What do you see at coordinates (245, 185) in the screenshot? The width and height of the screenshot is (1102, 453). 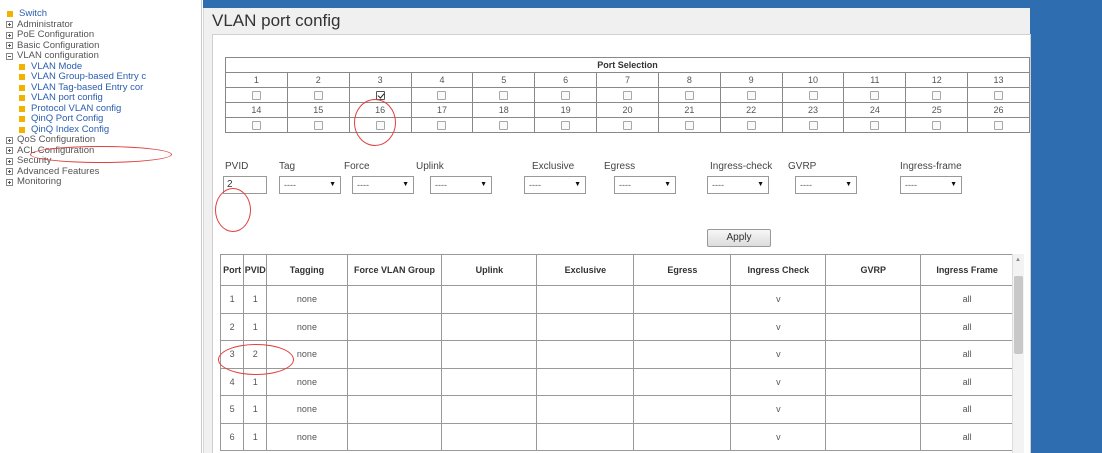 I see `pvid-input: 2` at bounding box center [245, 185].